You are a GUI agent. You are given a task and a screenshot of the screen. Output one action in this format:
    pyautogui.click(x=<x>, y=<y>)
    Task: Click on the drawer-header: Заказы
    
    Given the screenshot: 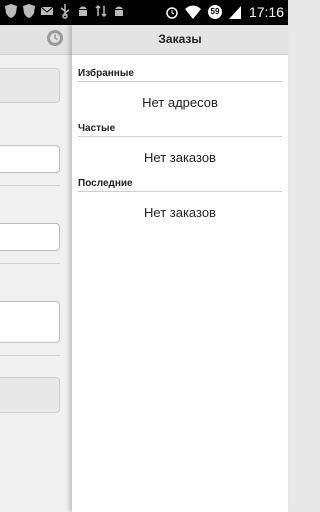 What is the action you would take?
    pyautogui.click(x=180, y=40)
    